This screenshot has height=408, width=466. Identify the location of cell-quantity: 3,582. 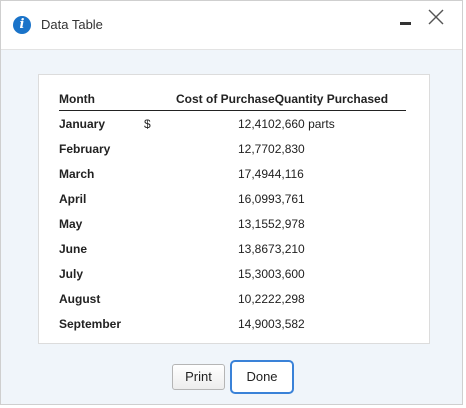
(289, 323).